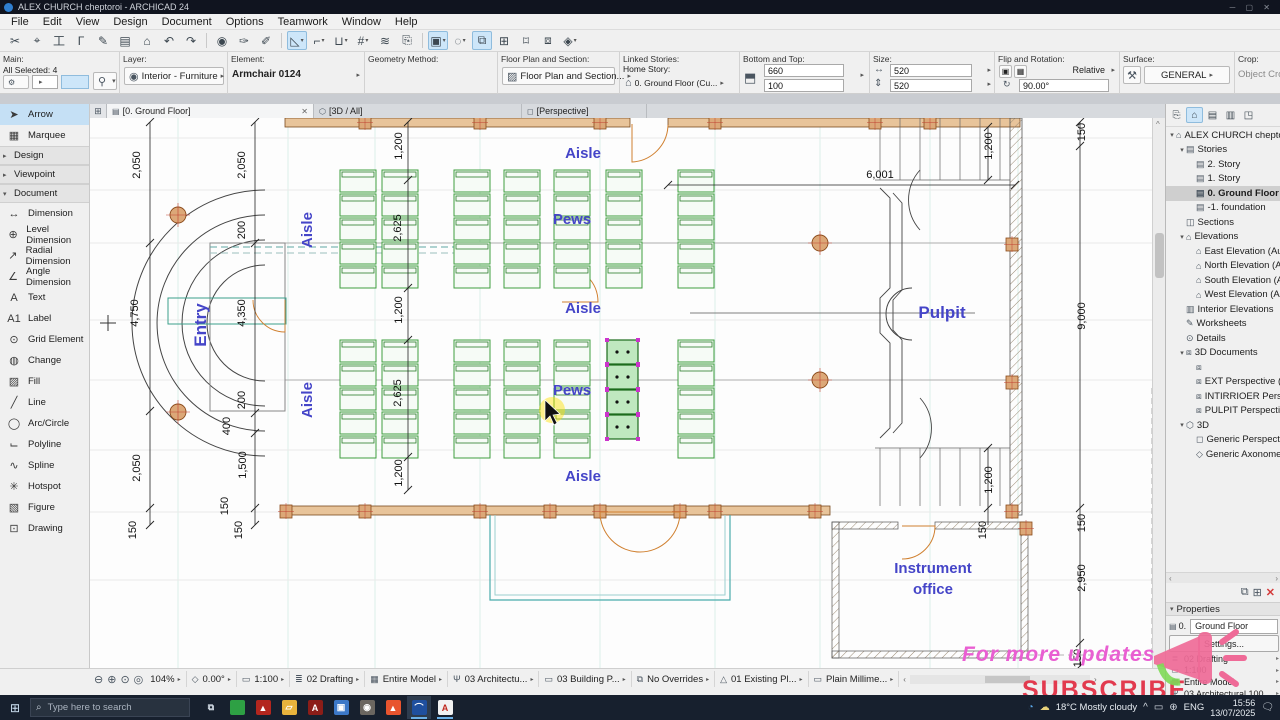 This screenshot has height=720, width=1280. Describe the element at coordinates (75, 82) in the screenshot. I see `main-highlight-box` at that location.